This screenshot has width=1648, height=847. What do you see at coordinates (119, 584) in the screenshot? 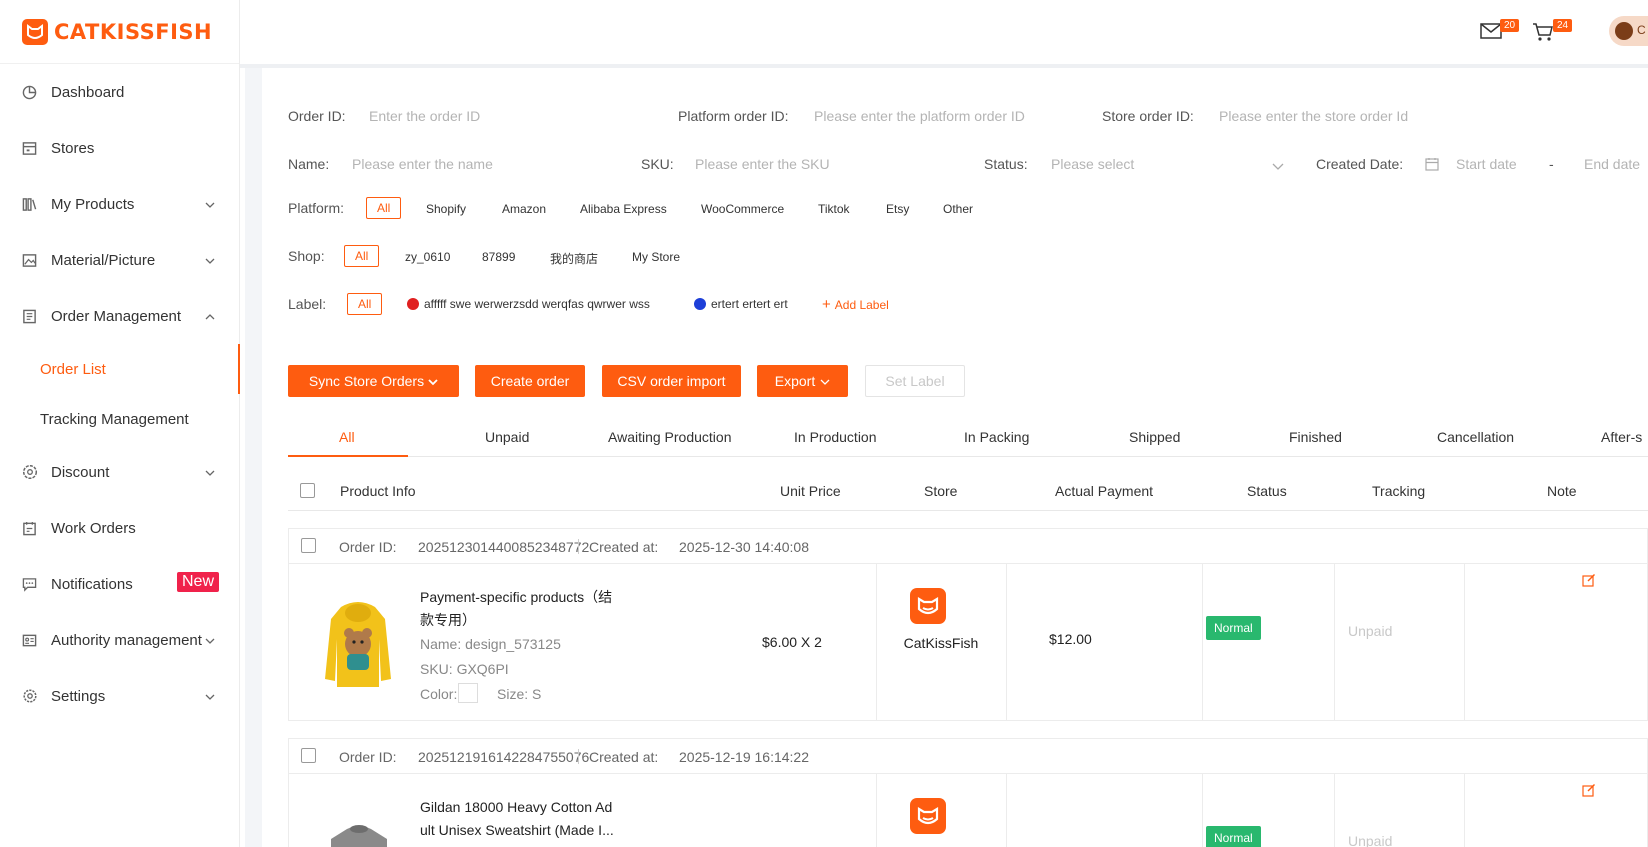
I see `sidebar-item-notifications: Notifications New` at bounding box center [119, 584].